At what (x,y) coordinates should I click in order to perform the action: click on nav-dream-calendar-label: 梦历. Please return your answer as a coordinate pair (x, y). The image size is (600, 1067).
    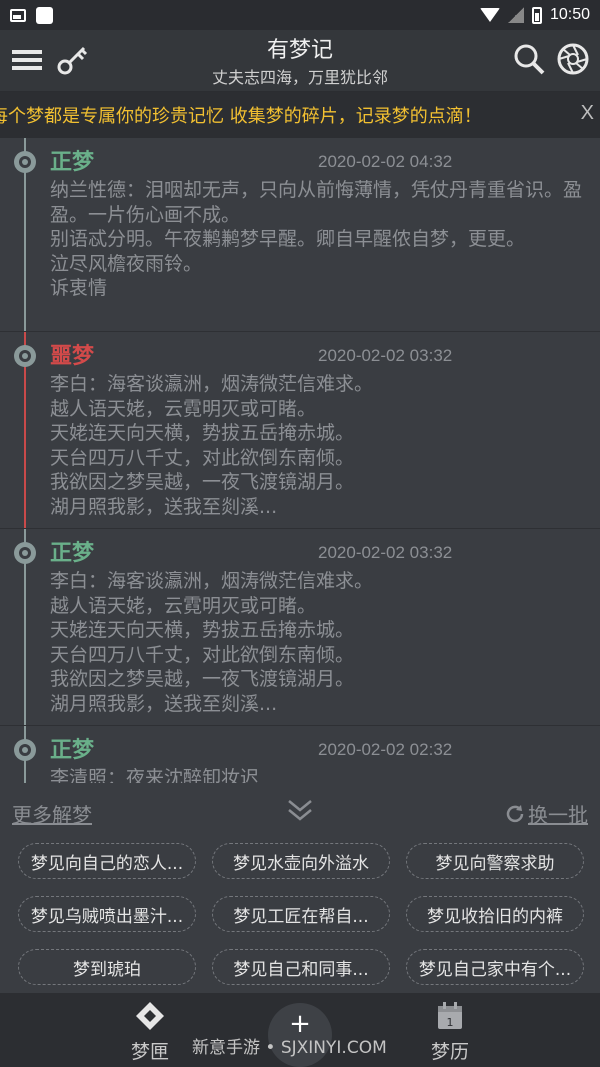
    Looking at the image, I should click on (449, 1052).